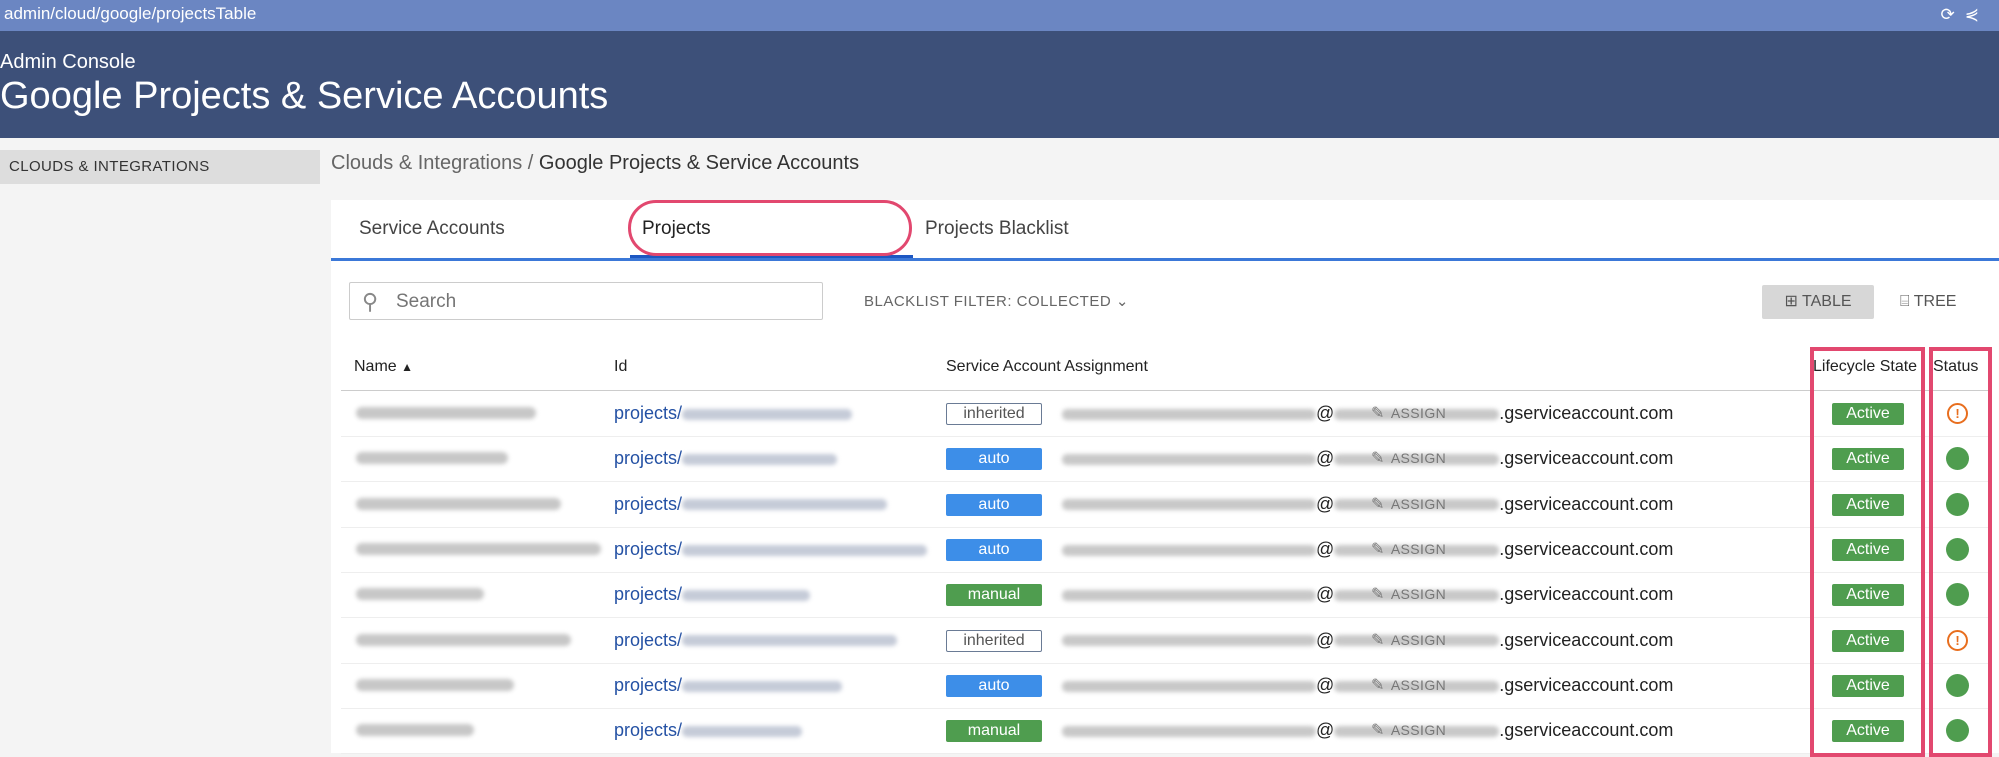 Image resolution: width=1999 pixels, height=757 pixels. What do you see at coordinates (994, 640) in the screenshot?
I see `assignment-badge: inherited` at bounding box center [994, 640].